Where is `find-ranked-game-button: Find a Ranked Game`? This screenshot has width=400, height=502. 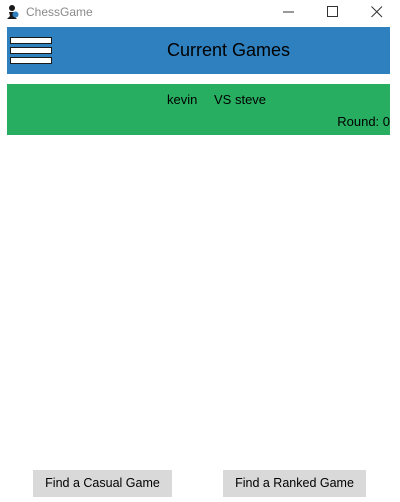 find-ranked-game-button: Find a Ranked Game is located at coordinates (294, 483).